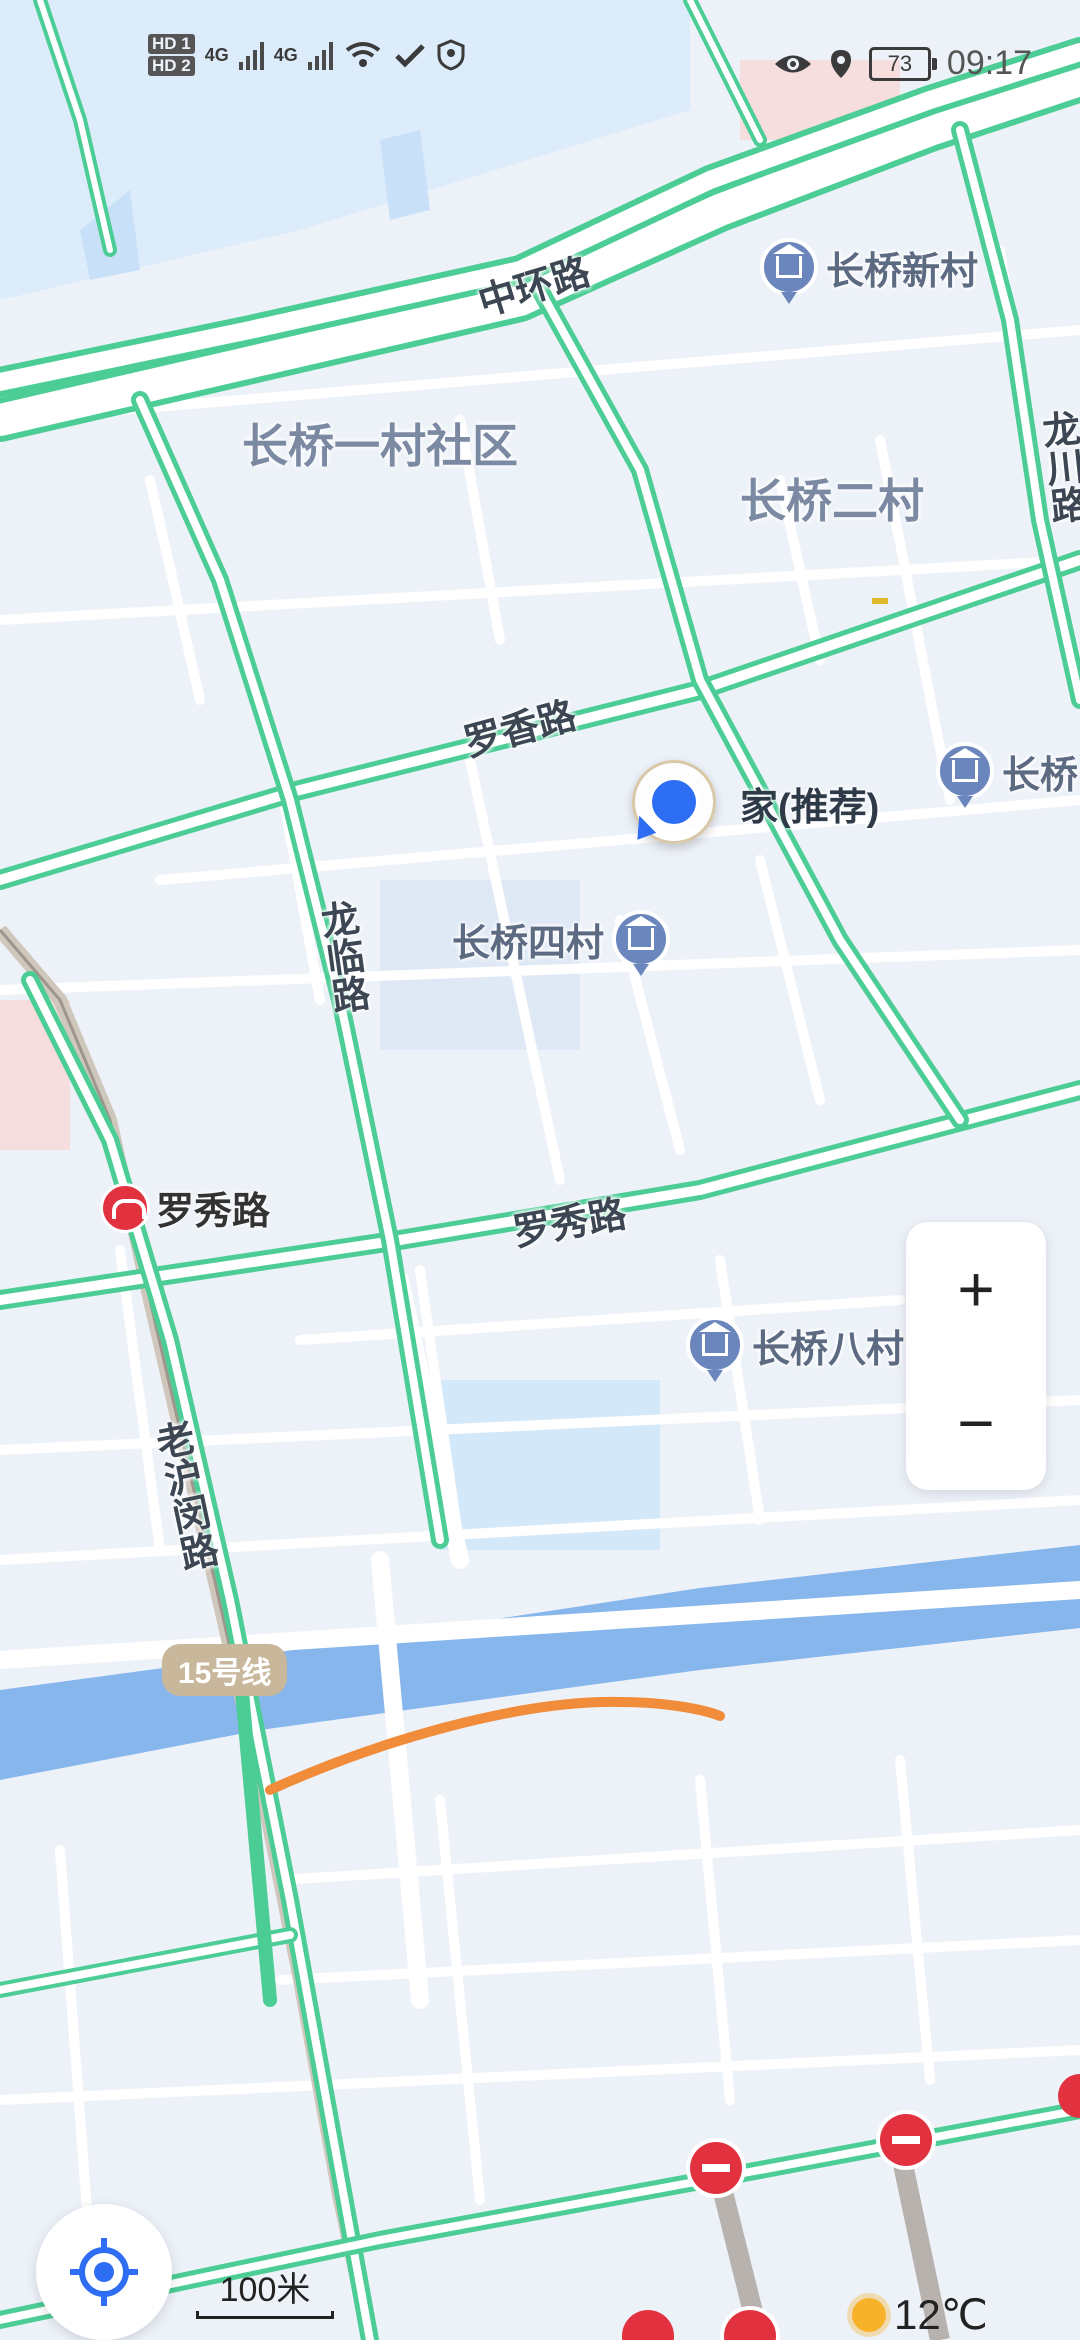  I want to click on poi-label: 长桥新村, so click(902, 271).